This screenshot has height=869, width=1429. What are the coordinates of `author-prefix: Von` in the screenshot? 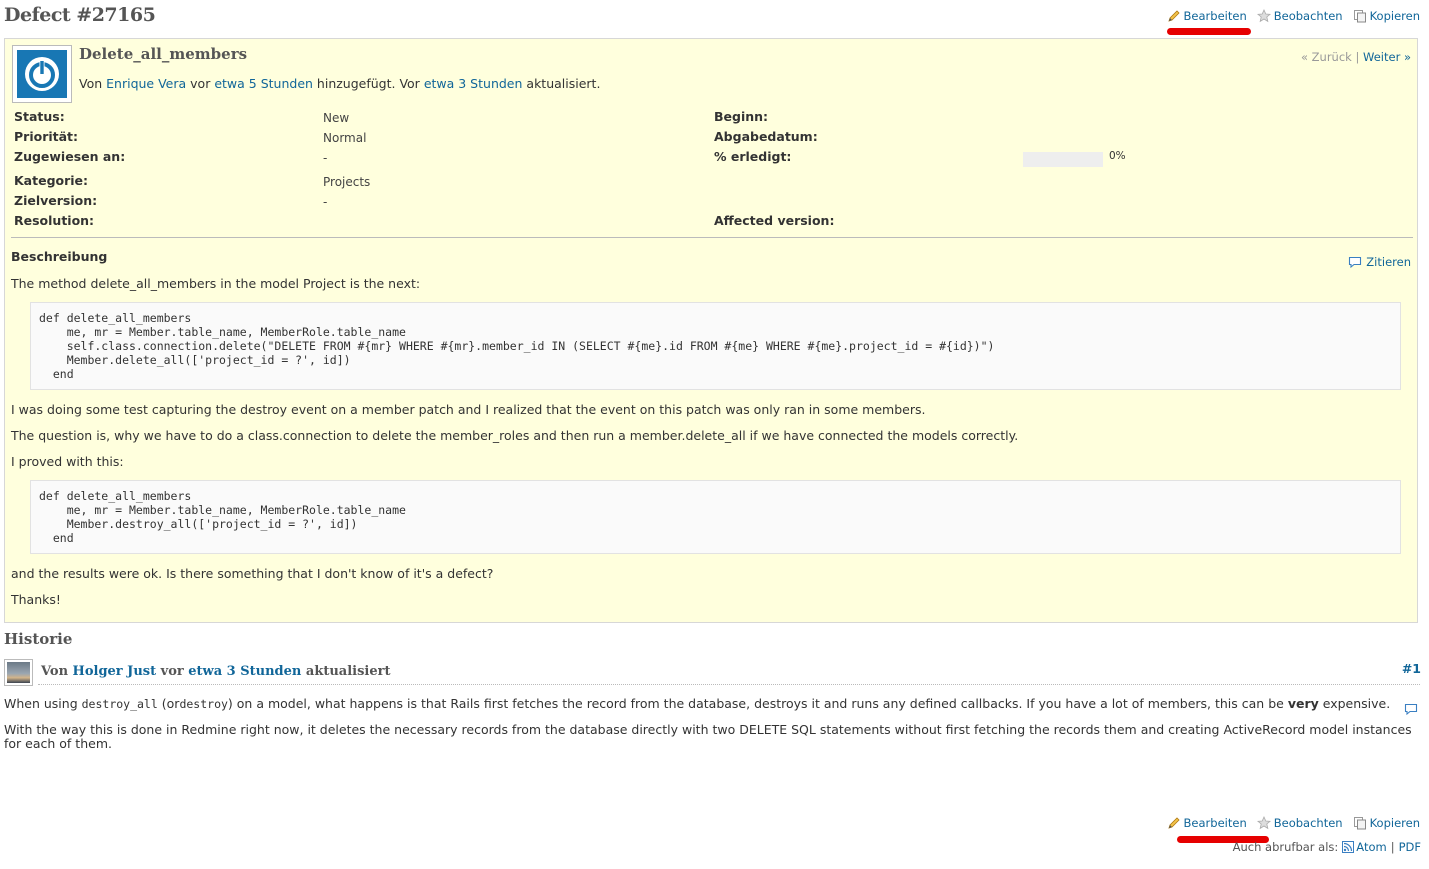 It's located at (91, 83).